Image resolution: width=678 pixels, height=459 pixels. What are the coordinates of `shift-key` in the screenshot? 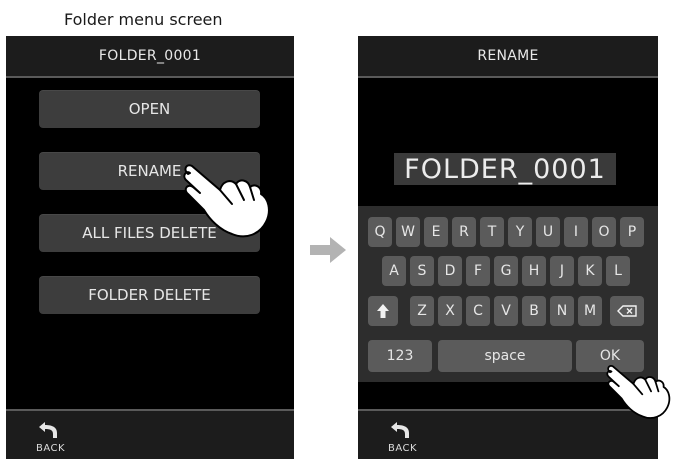 It's located at (383, 311).